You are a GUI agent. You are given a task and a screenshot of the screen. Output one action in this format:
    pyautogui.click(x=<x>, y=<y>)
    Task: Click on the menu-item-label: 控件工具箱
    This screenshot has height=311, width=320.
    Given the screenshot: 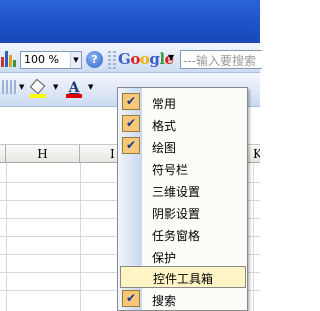 What is the action you would take?
    pyautogui.click(x=183, y=279)
    